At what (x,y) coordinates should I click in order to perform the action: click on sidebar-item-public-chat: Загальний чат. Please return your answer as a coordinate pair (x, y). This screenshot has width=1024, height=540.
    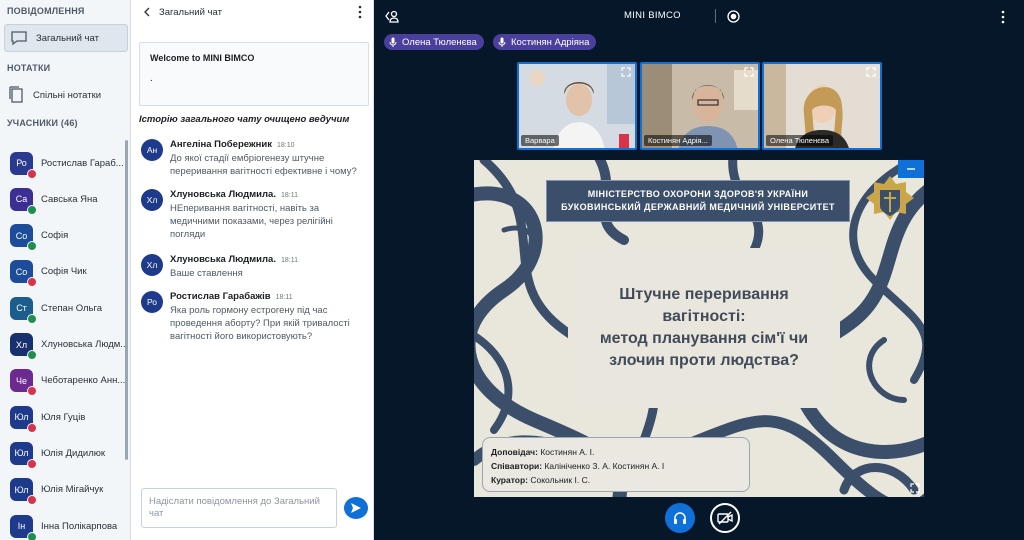
    Looking at the image, I should click on (66, 38).